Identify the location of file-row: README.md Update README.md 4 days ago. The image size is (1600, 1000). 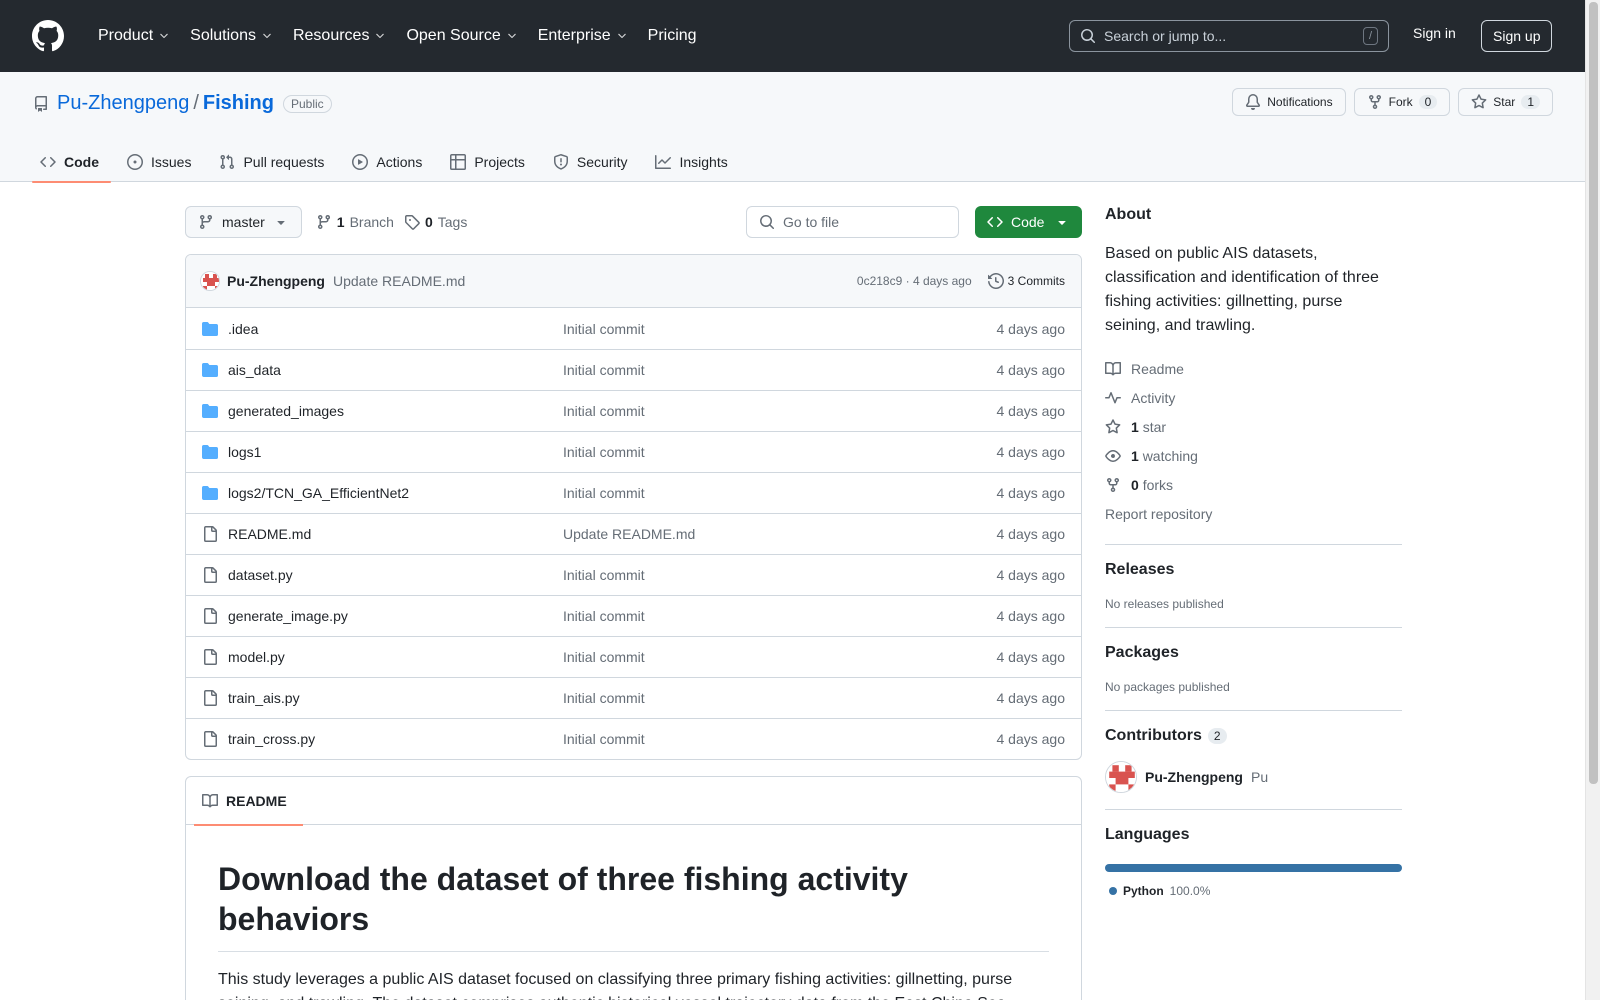
(633, 533).